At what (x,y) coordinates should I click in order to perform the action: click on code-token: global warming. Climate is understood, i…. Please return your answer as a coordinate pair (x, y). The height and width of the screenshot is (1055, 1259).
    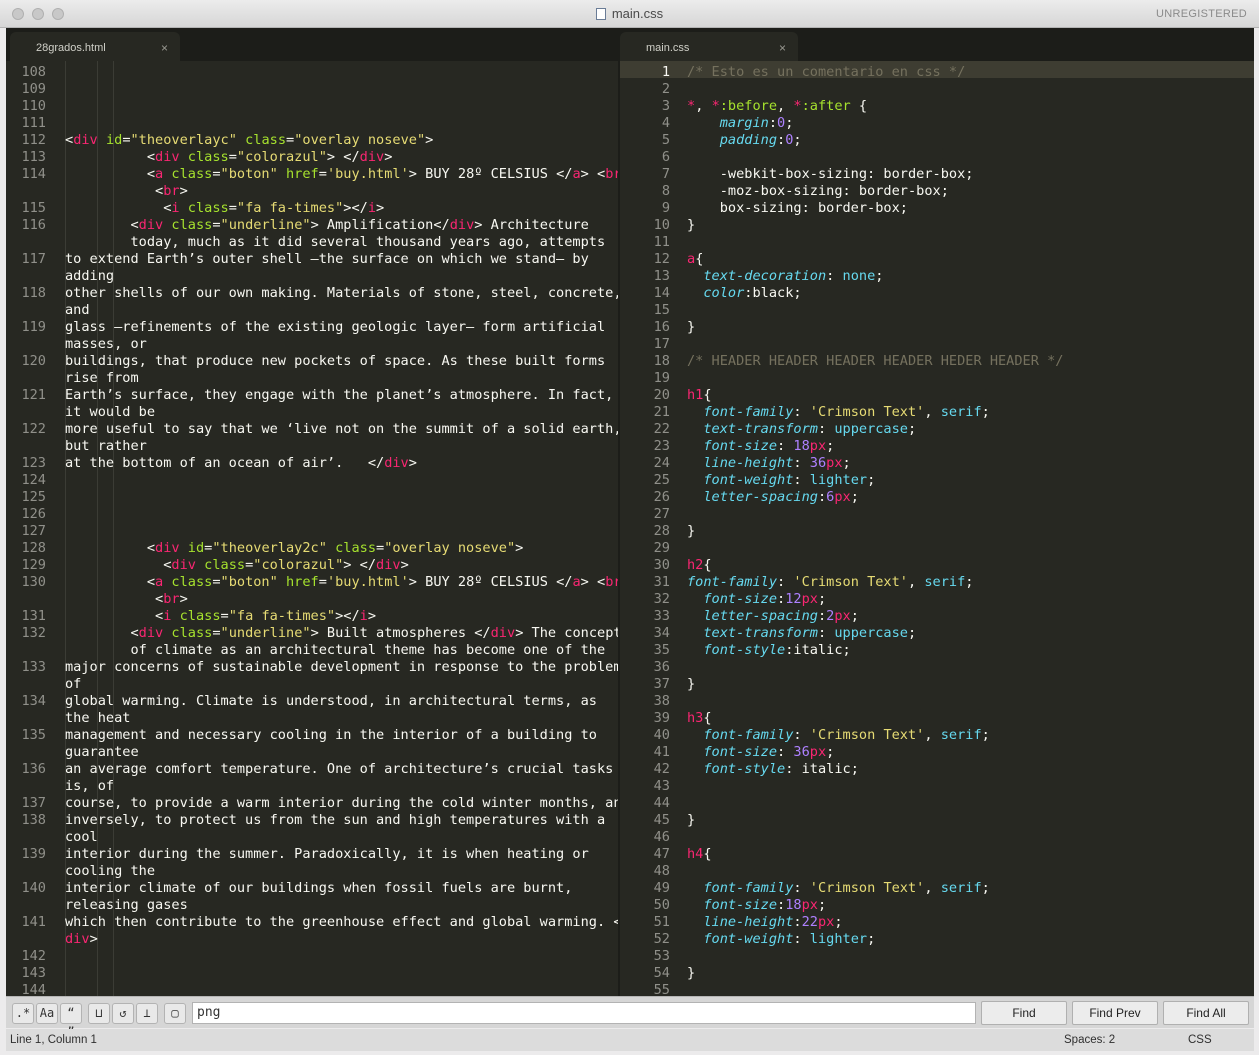
    Looking at the image, I should click on (331, 701).